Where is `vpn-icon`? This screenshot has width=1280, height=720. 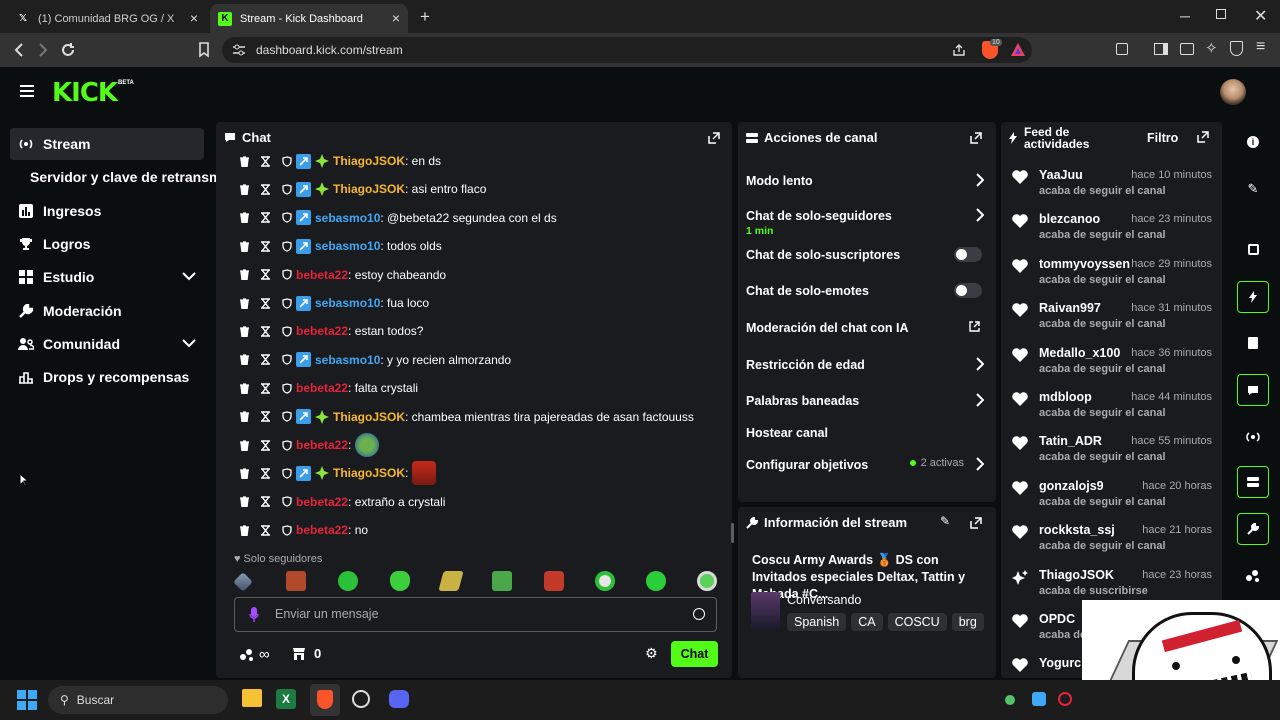
vpn-icon is located at coordinates (1236, 48).